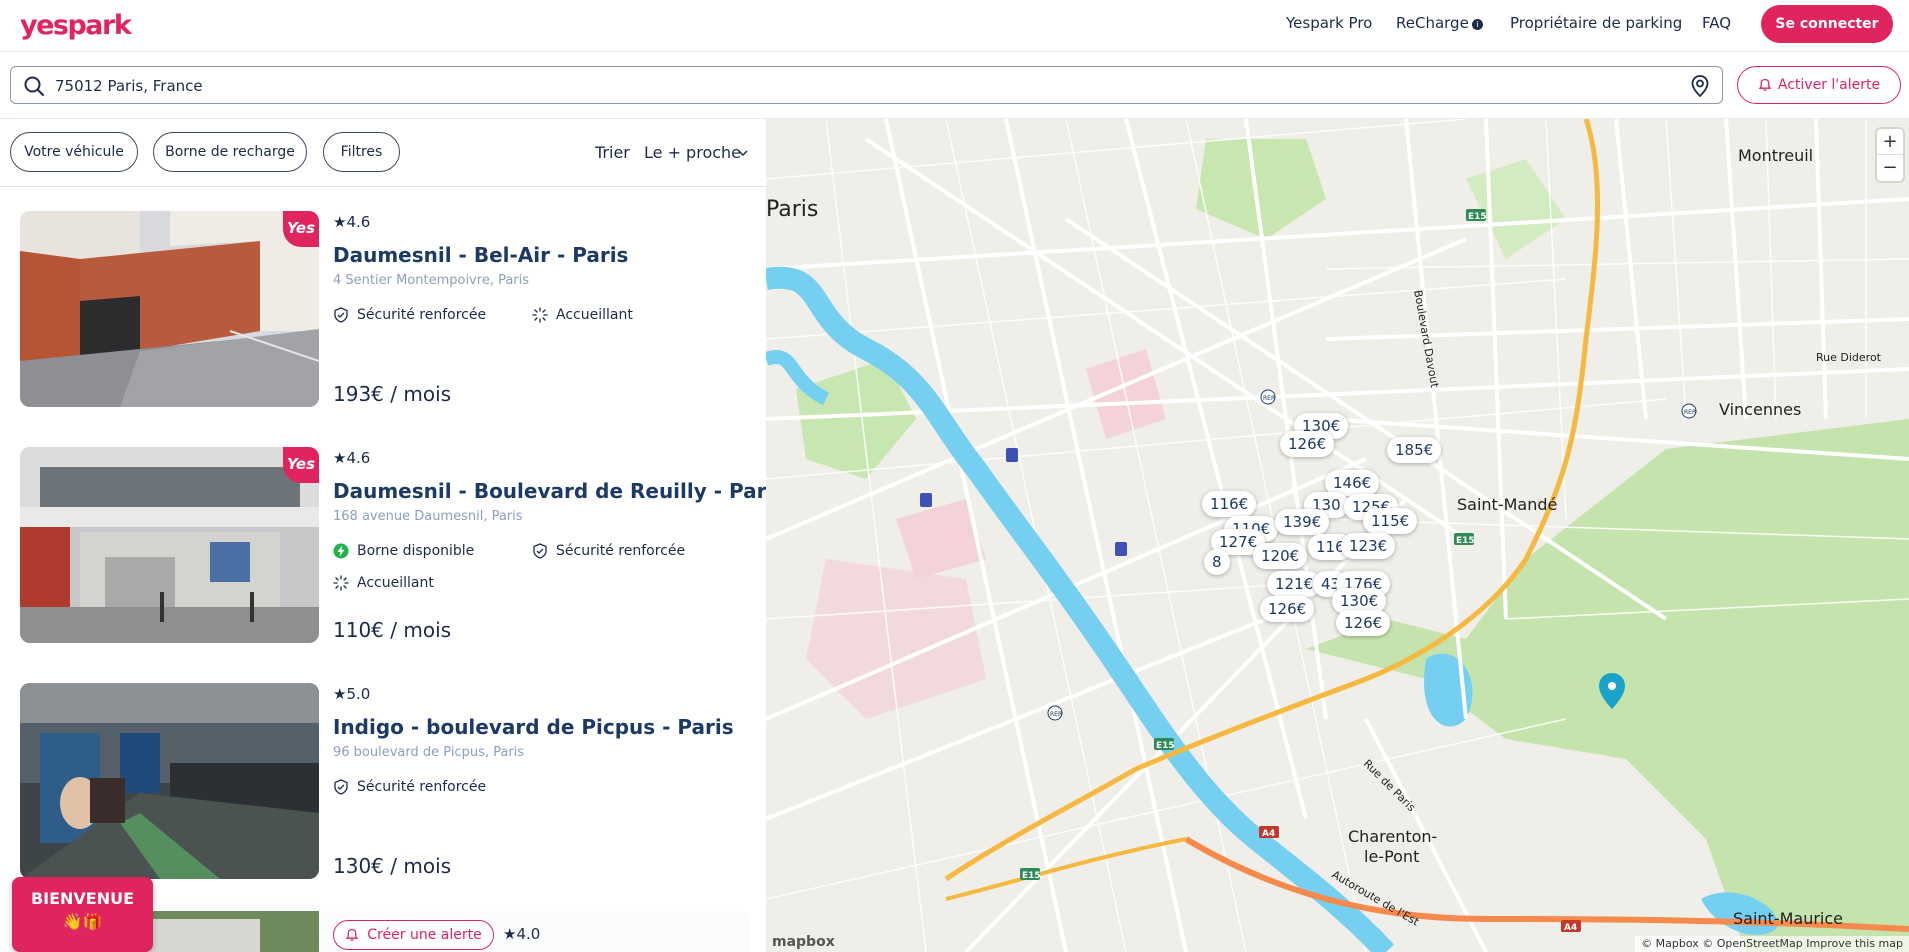  Describe the element at coordinates (1477, 24) in the screenshot. I see `info-icon: i` at that location.